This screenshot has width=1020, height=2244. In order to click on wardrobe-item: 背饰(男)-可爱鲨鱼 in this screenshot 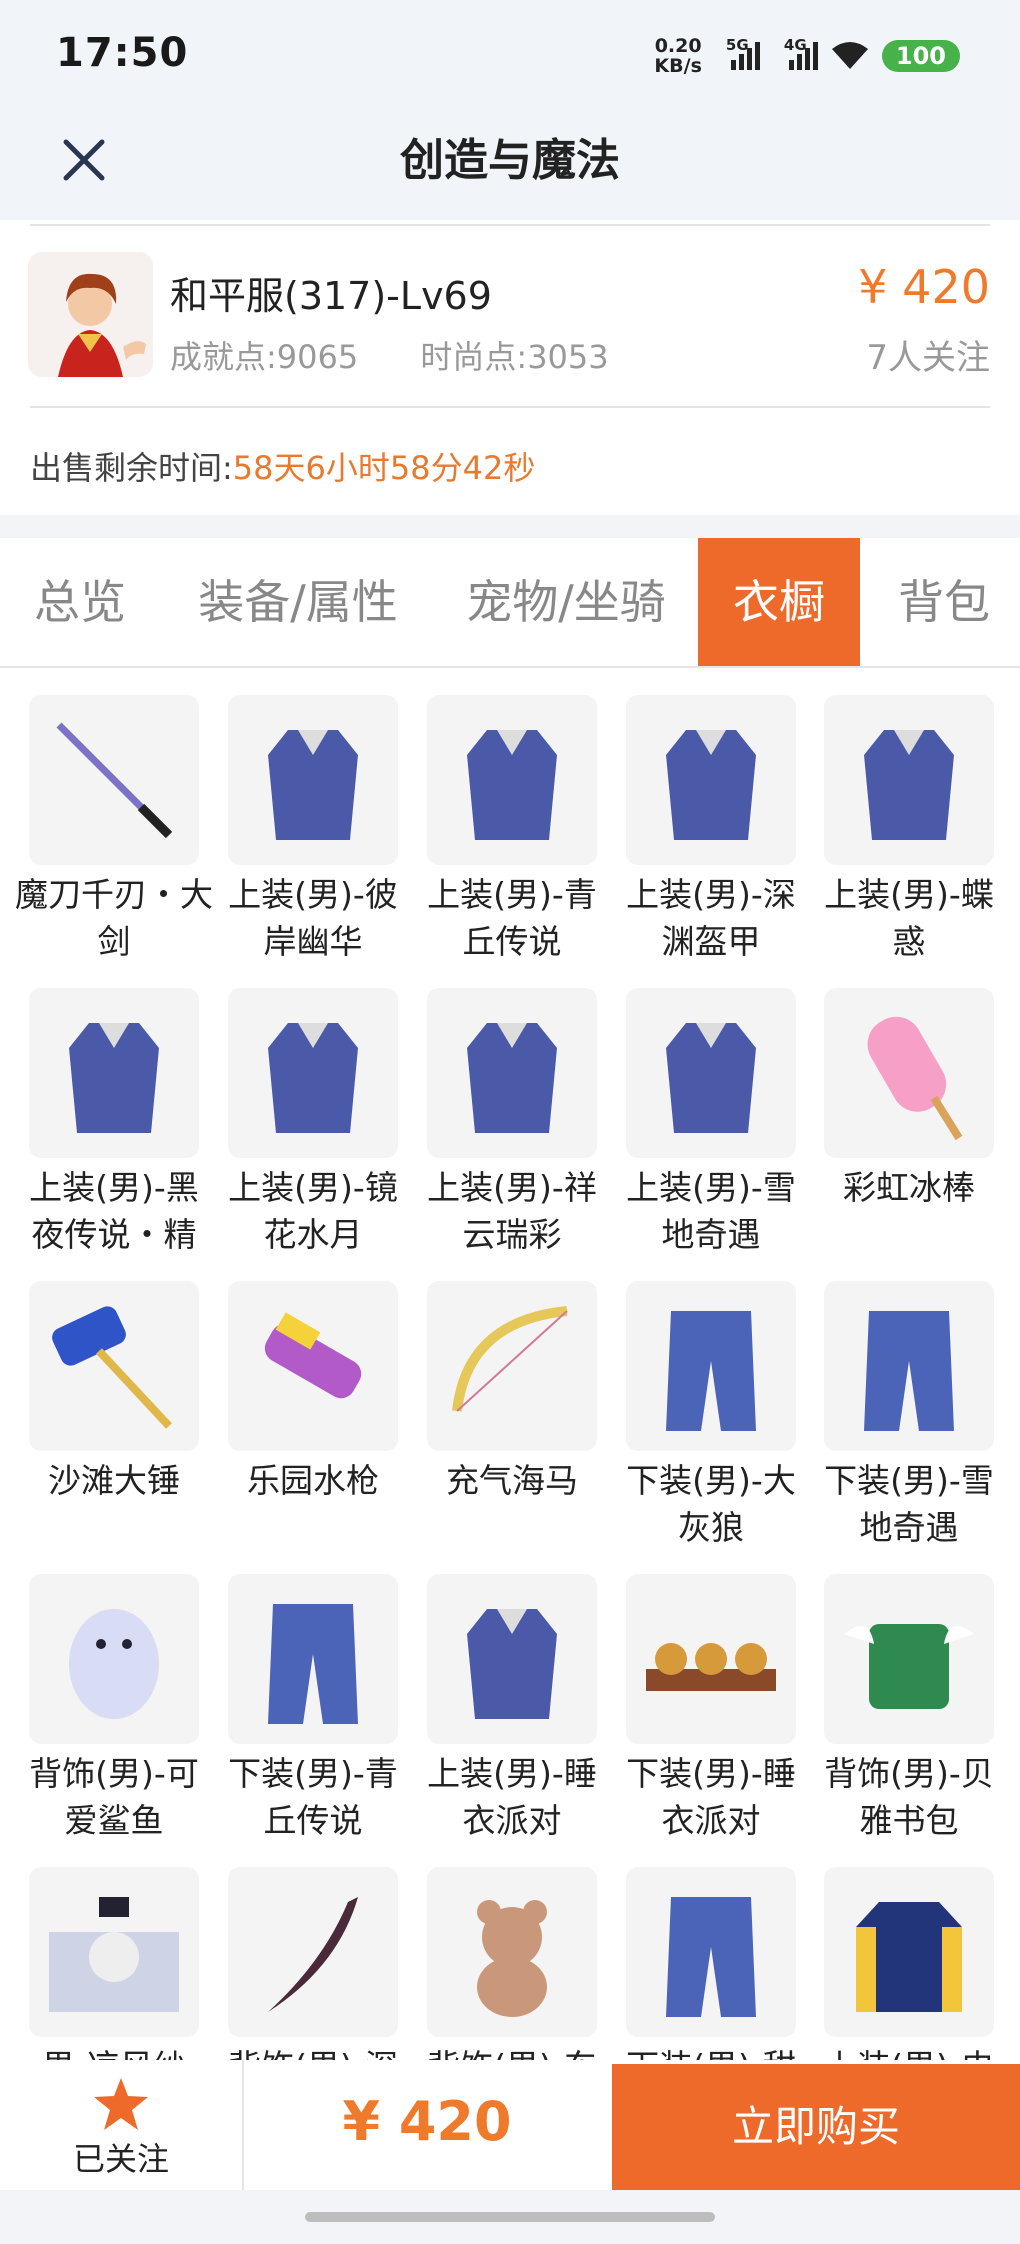, I will do `click(114, 1709)`.